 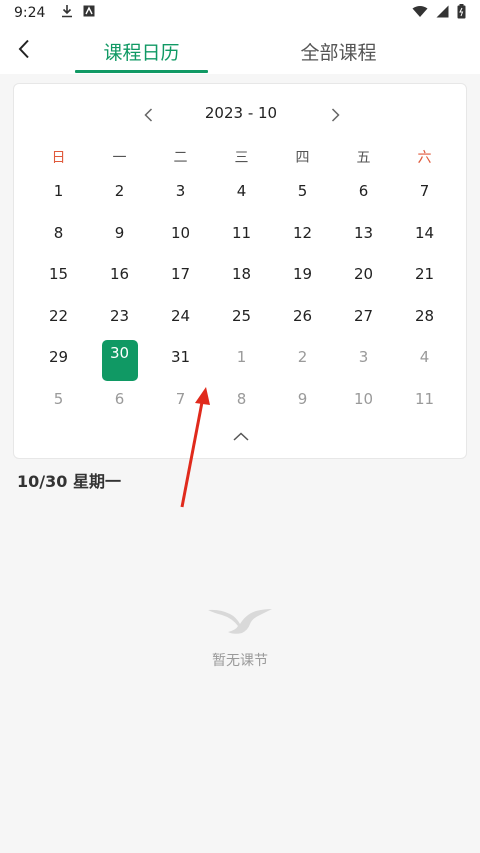 I want to click on download-icon, so click(x=67, y=13).